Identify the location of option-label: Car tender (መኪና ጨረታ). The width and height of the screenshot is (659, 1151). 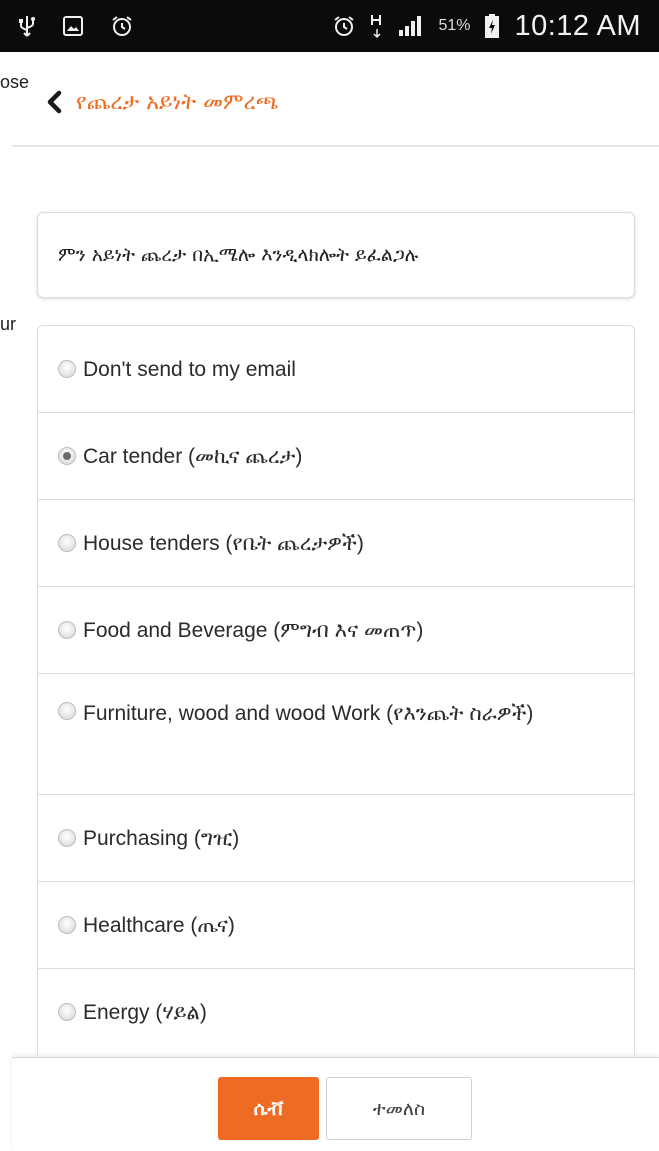
(193, 456).